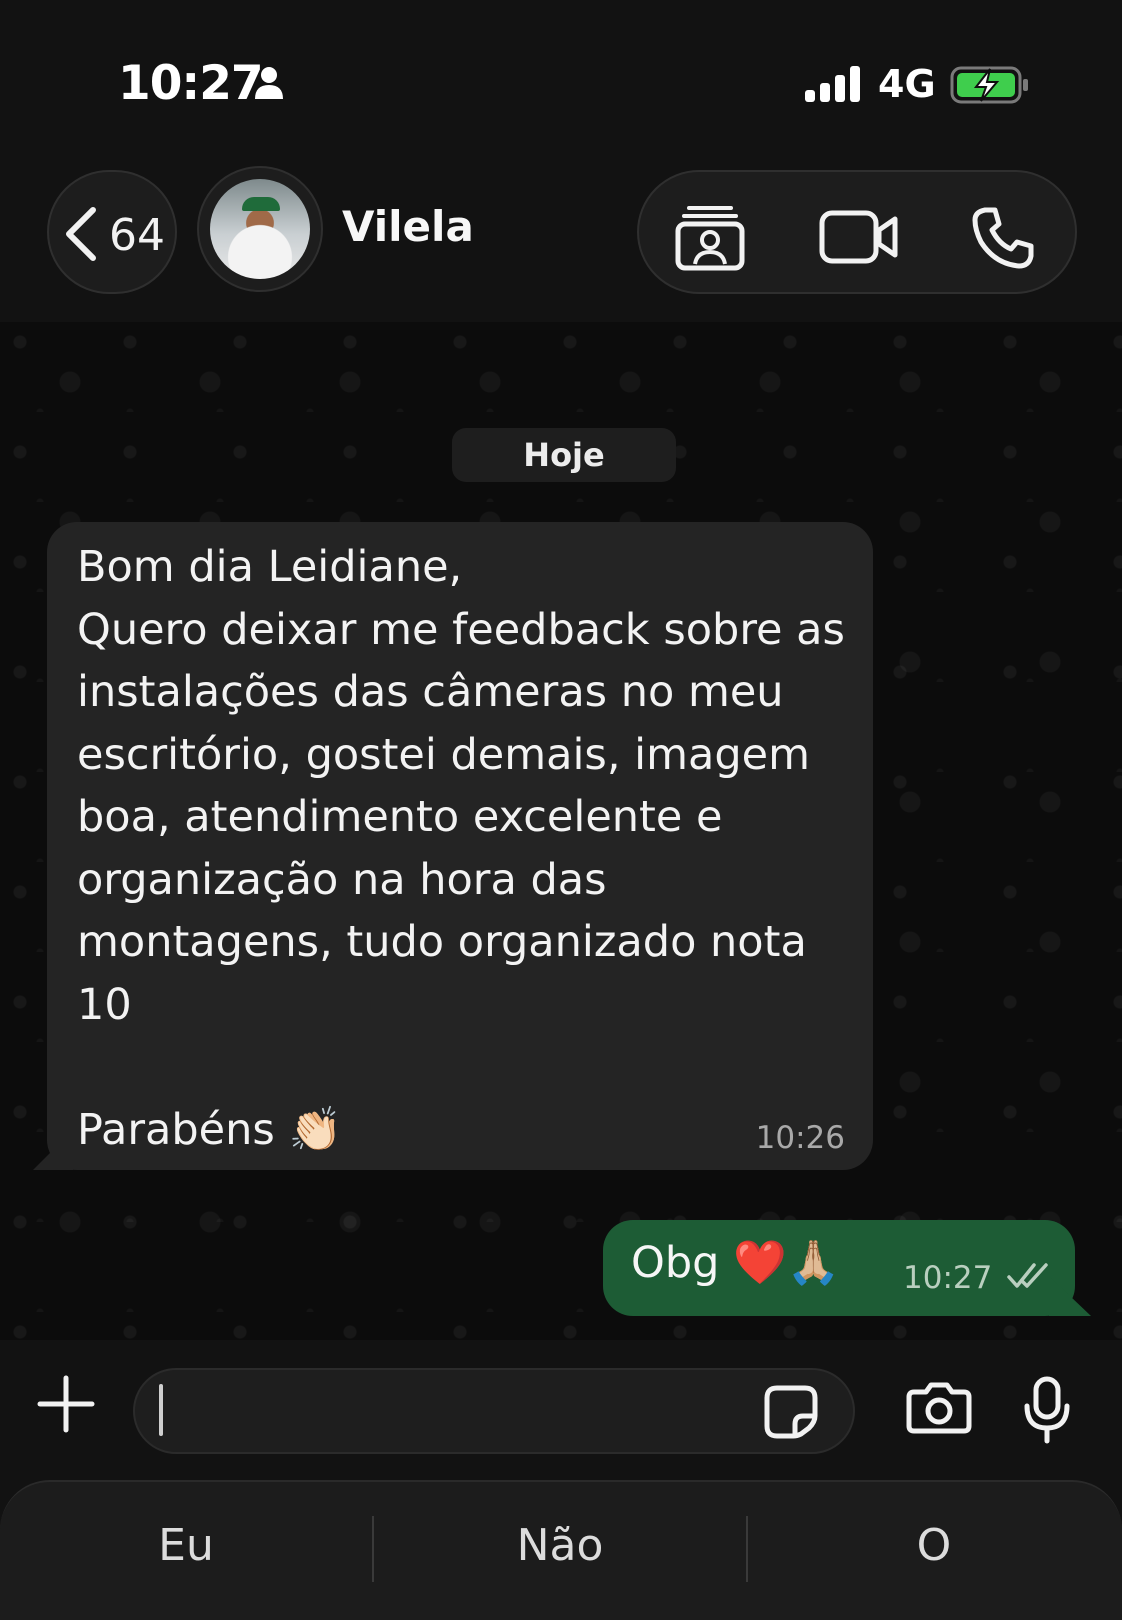 The height and width of the screenshot is (1620, 1122). I want to click on suggestion-3: O, so click(934, 1545).